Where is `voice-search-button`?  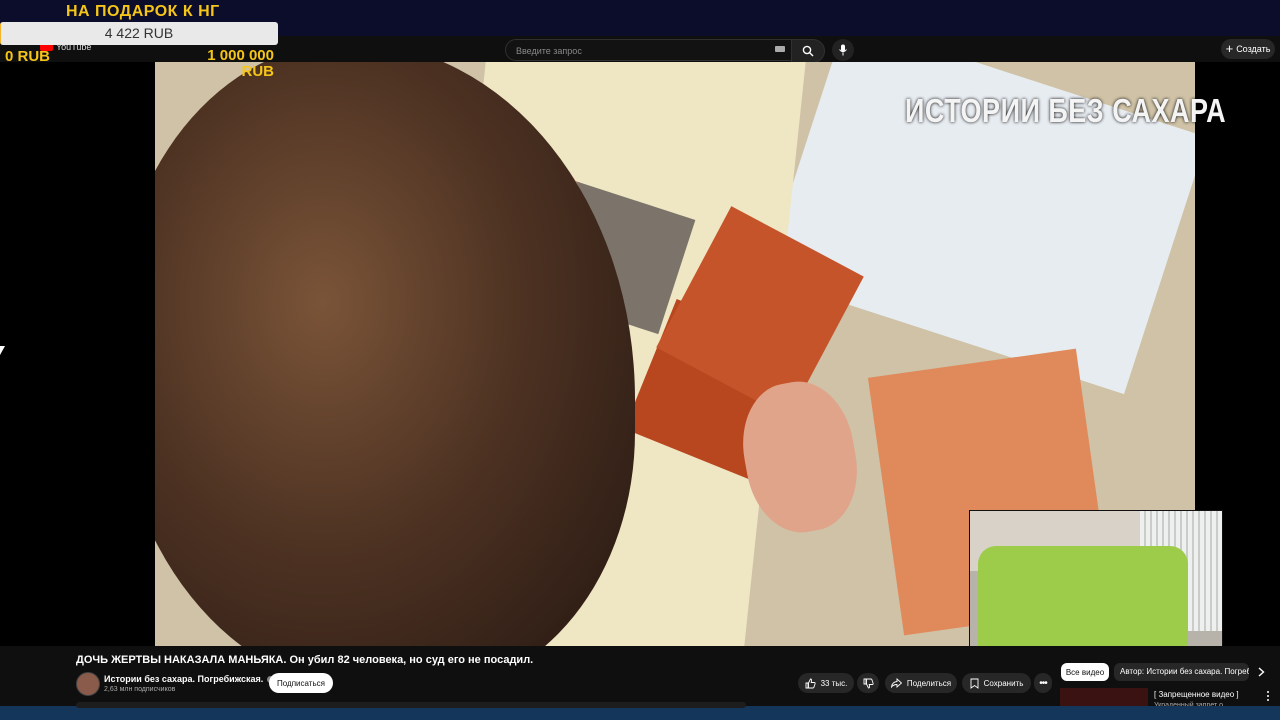
voice-search-button is located at coordinates (843, 50).